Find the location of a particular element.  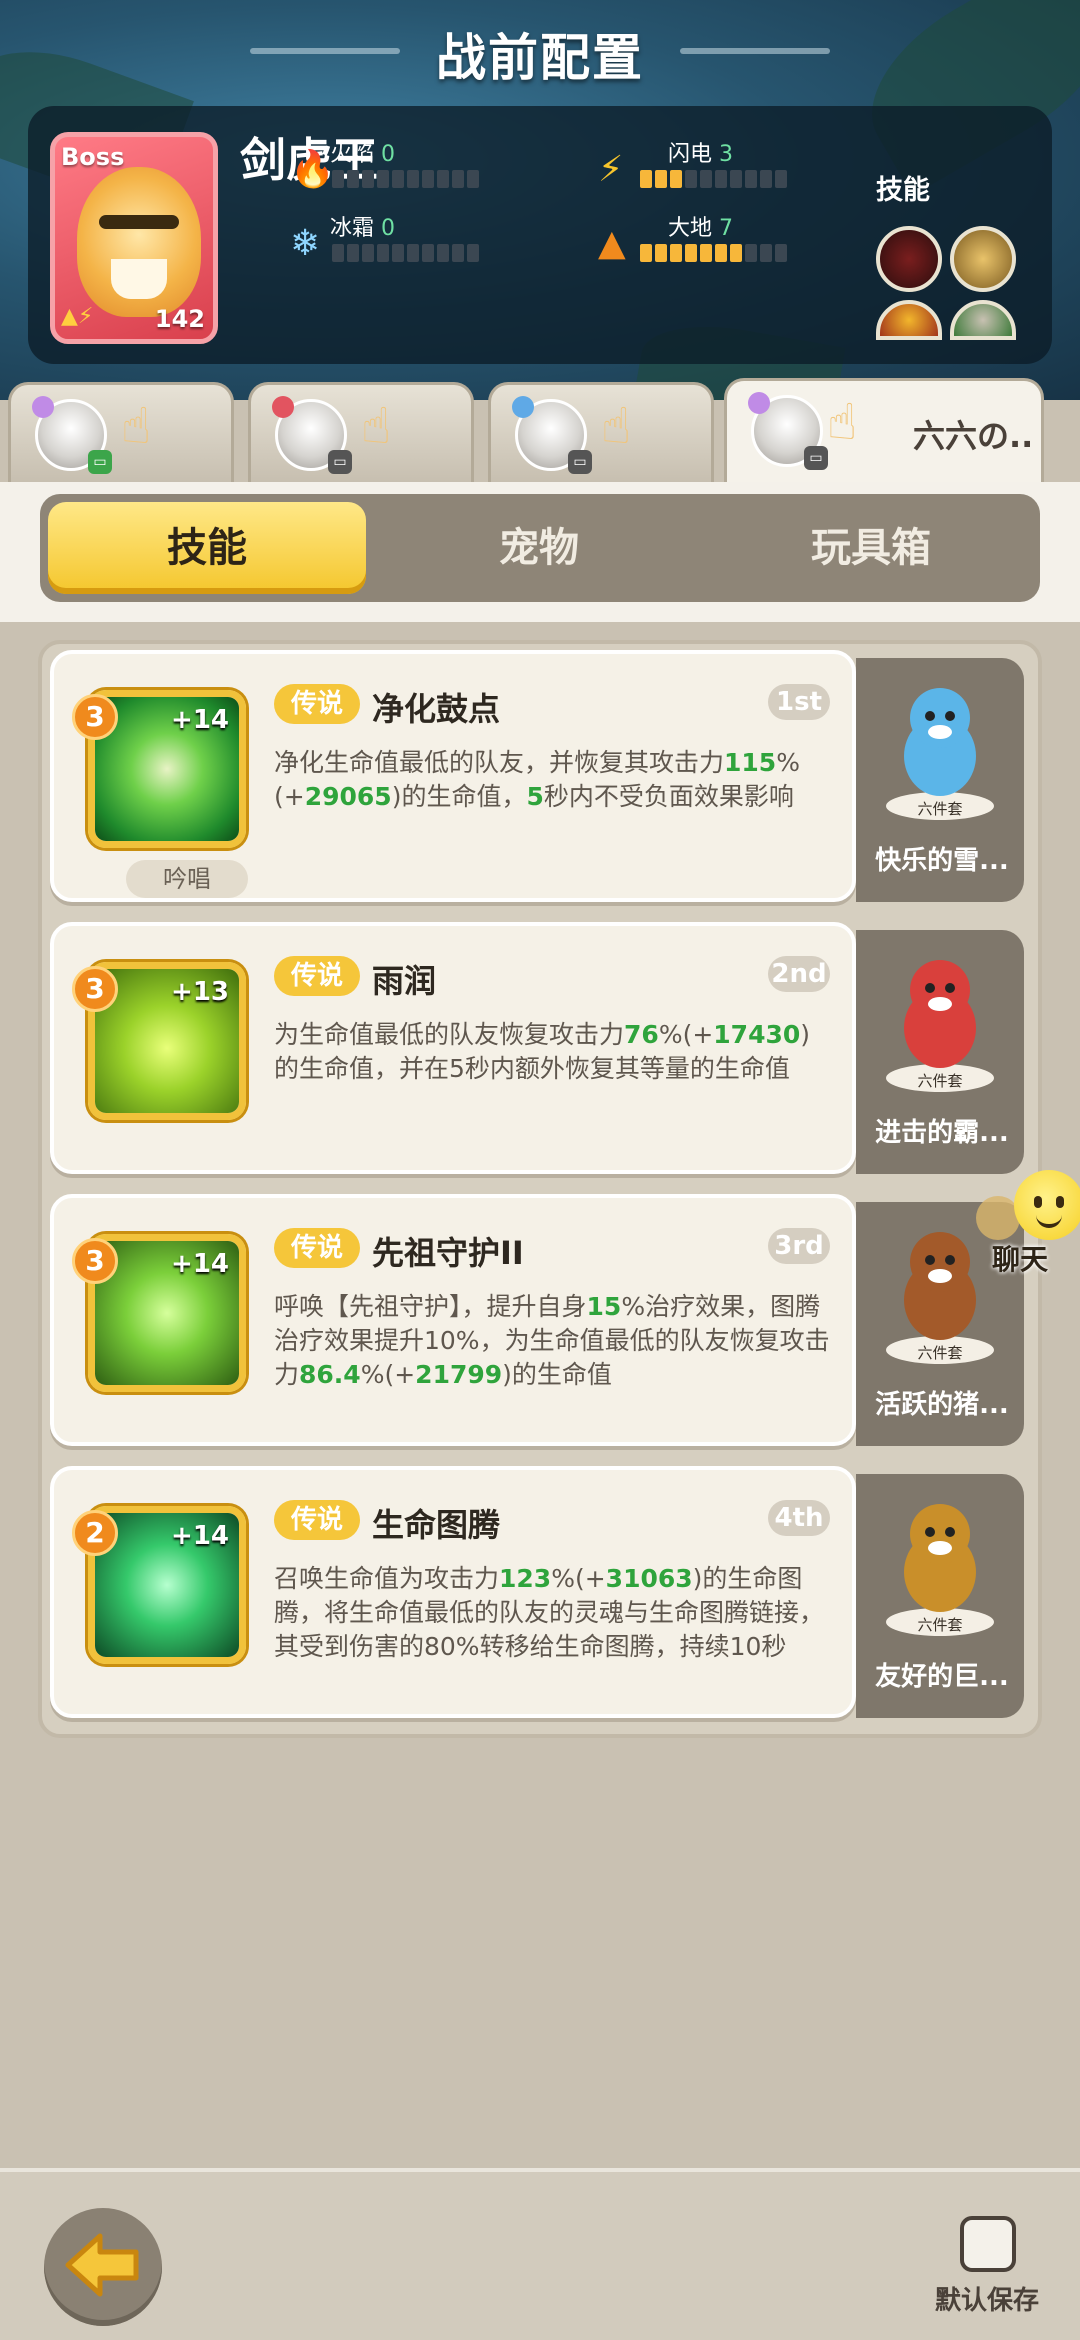

chat-button: 聊天 is located at coordinates (1024, 1225).